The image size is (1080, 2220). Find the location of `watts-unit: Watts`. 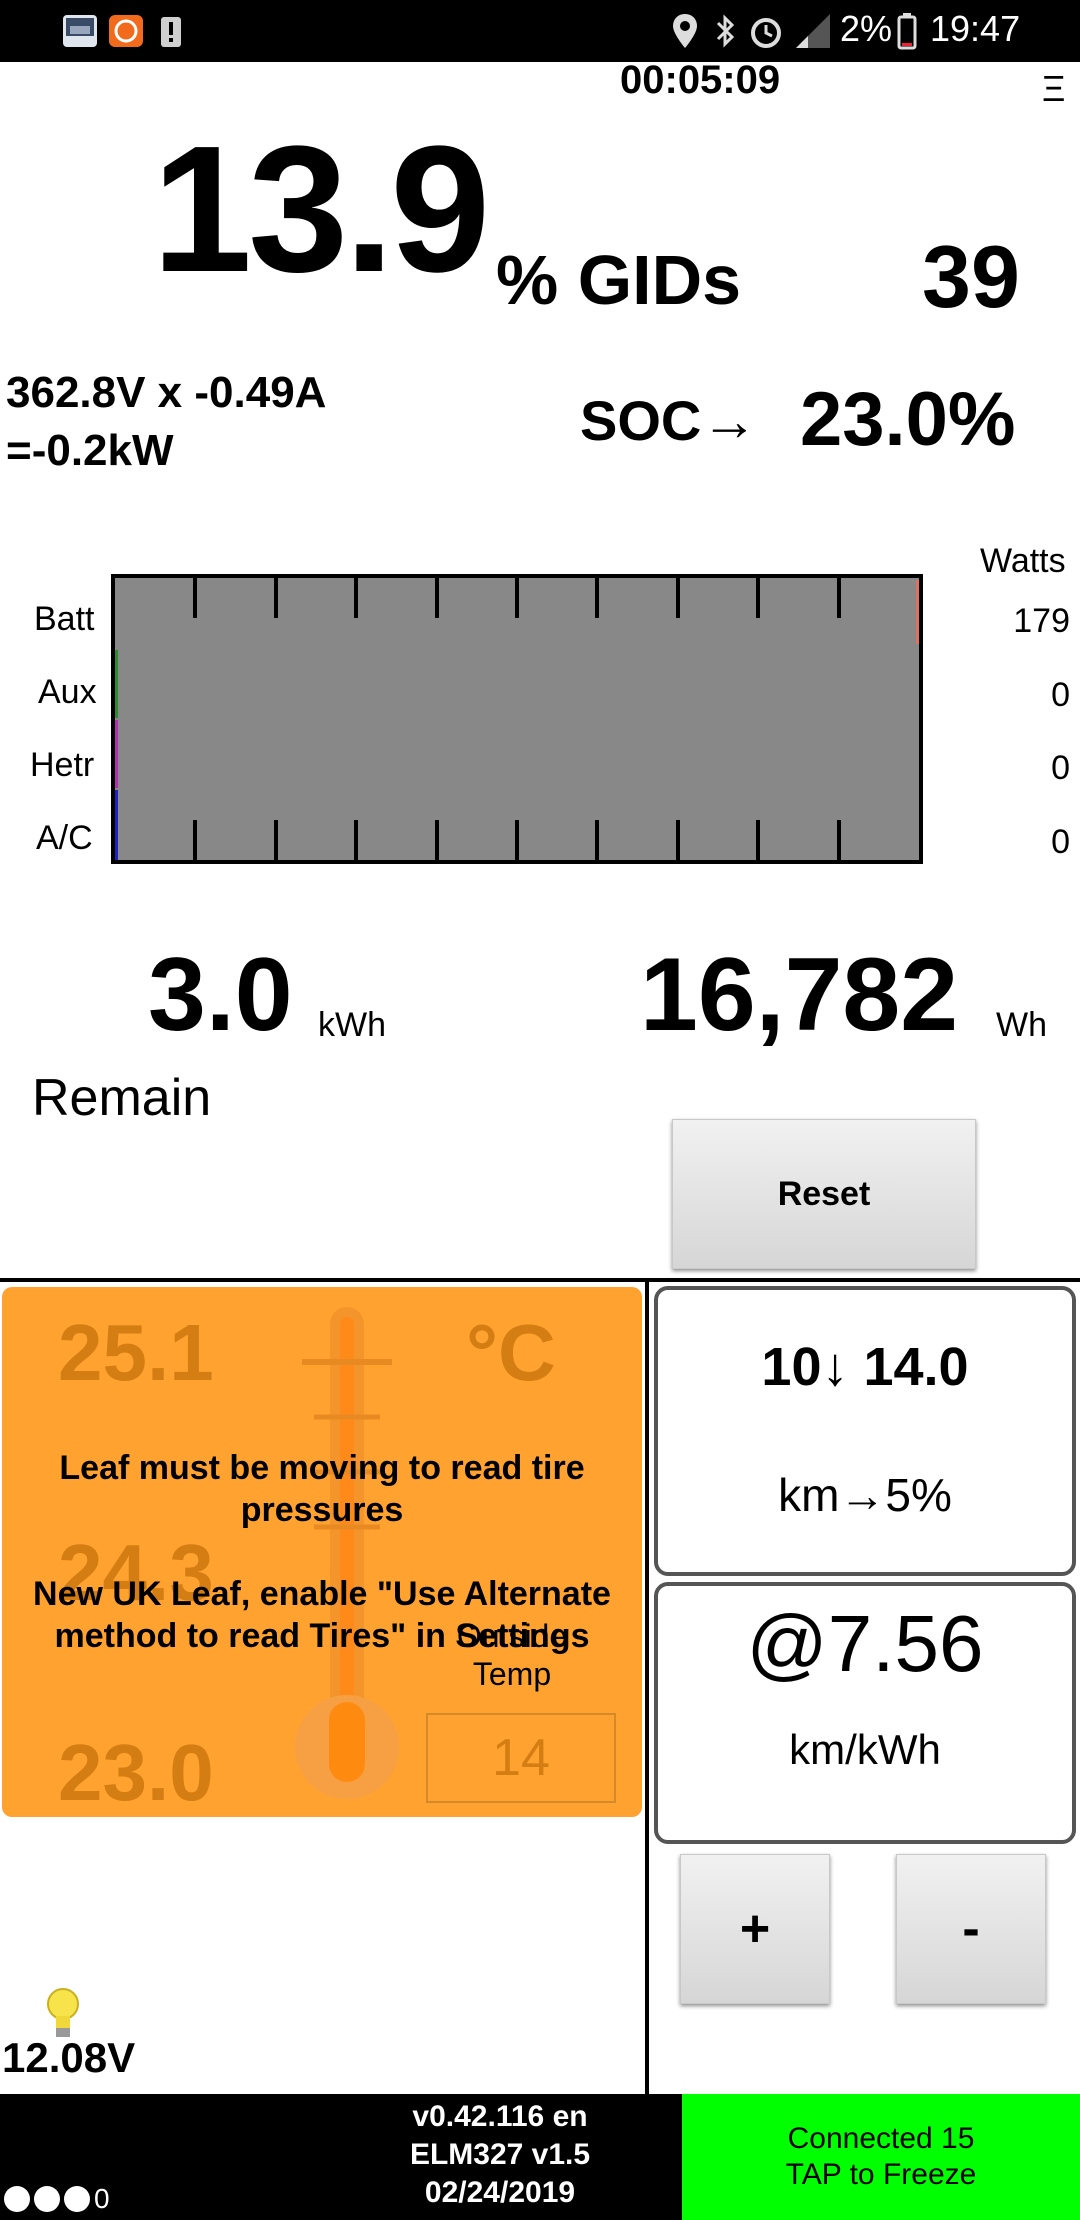

watts-unit: Watts is located at coordinates (1023, 561).